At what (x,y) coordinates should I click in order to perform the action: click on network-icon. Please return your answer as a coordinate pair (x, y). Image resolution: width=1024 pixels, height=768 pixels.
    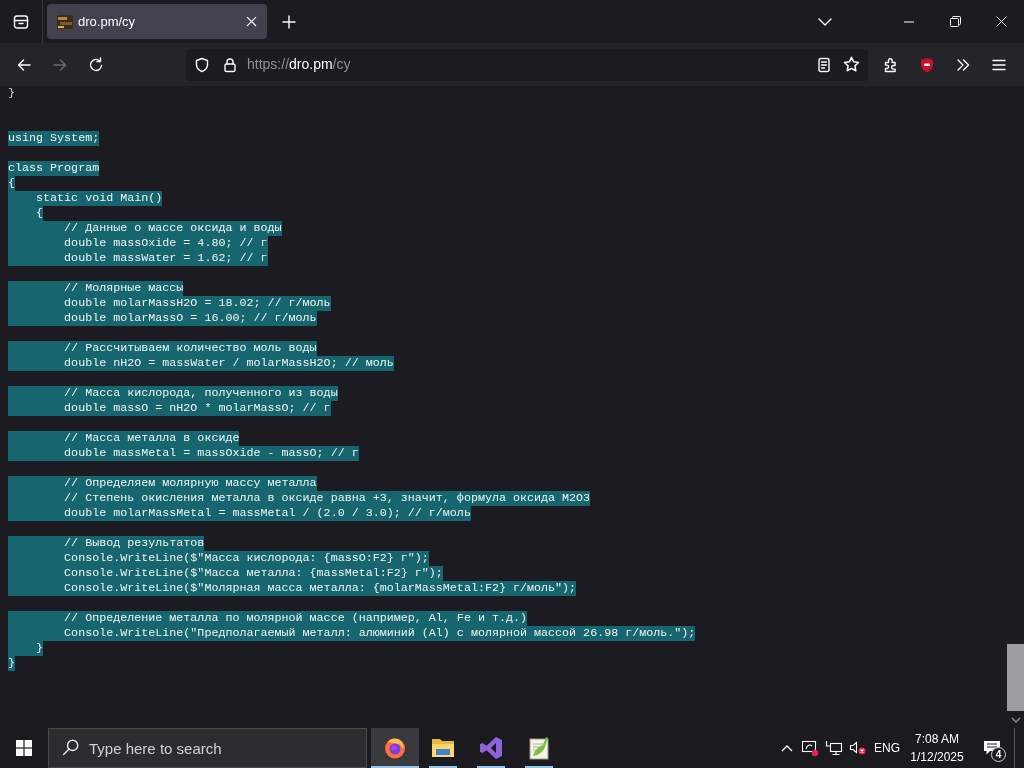
    Looking at the image, I should click on (834, 748).